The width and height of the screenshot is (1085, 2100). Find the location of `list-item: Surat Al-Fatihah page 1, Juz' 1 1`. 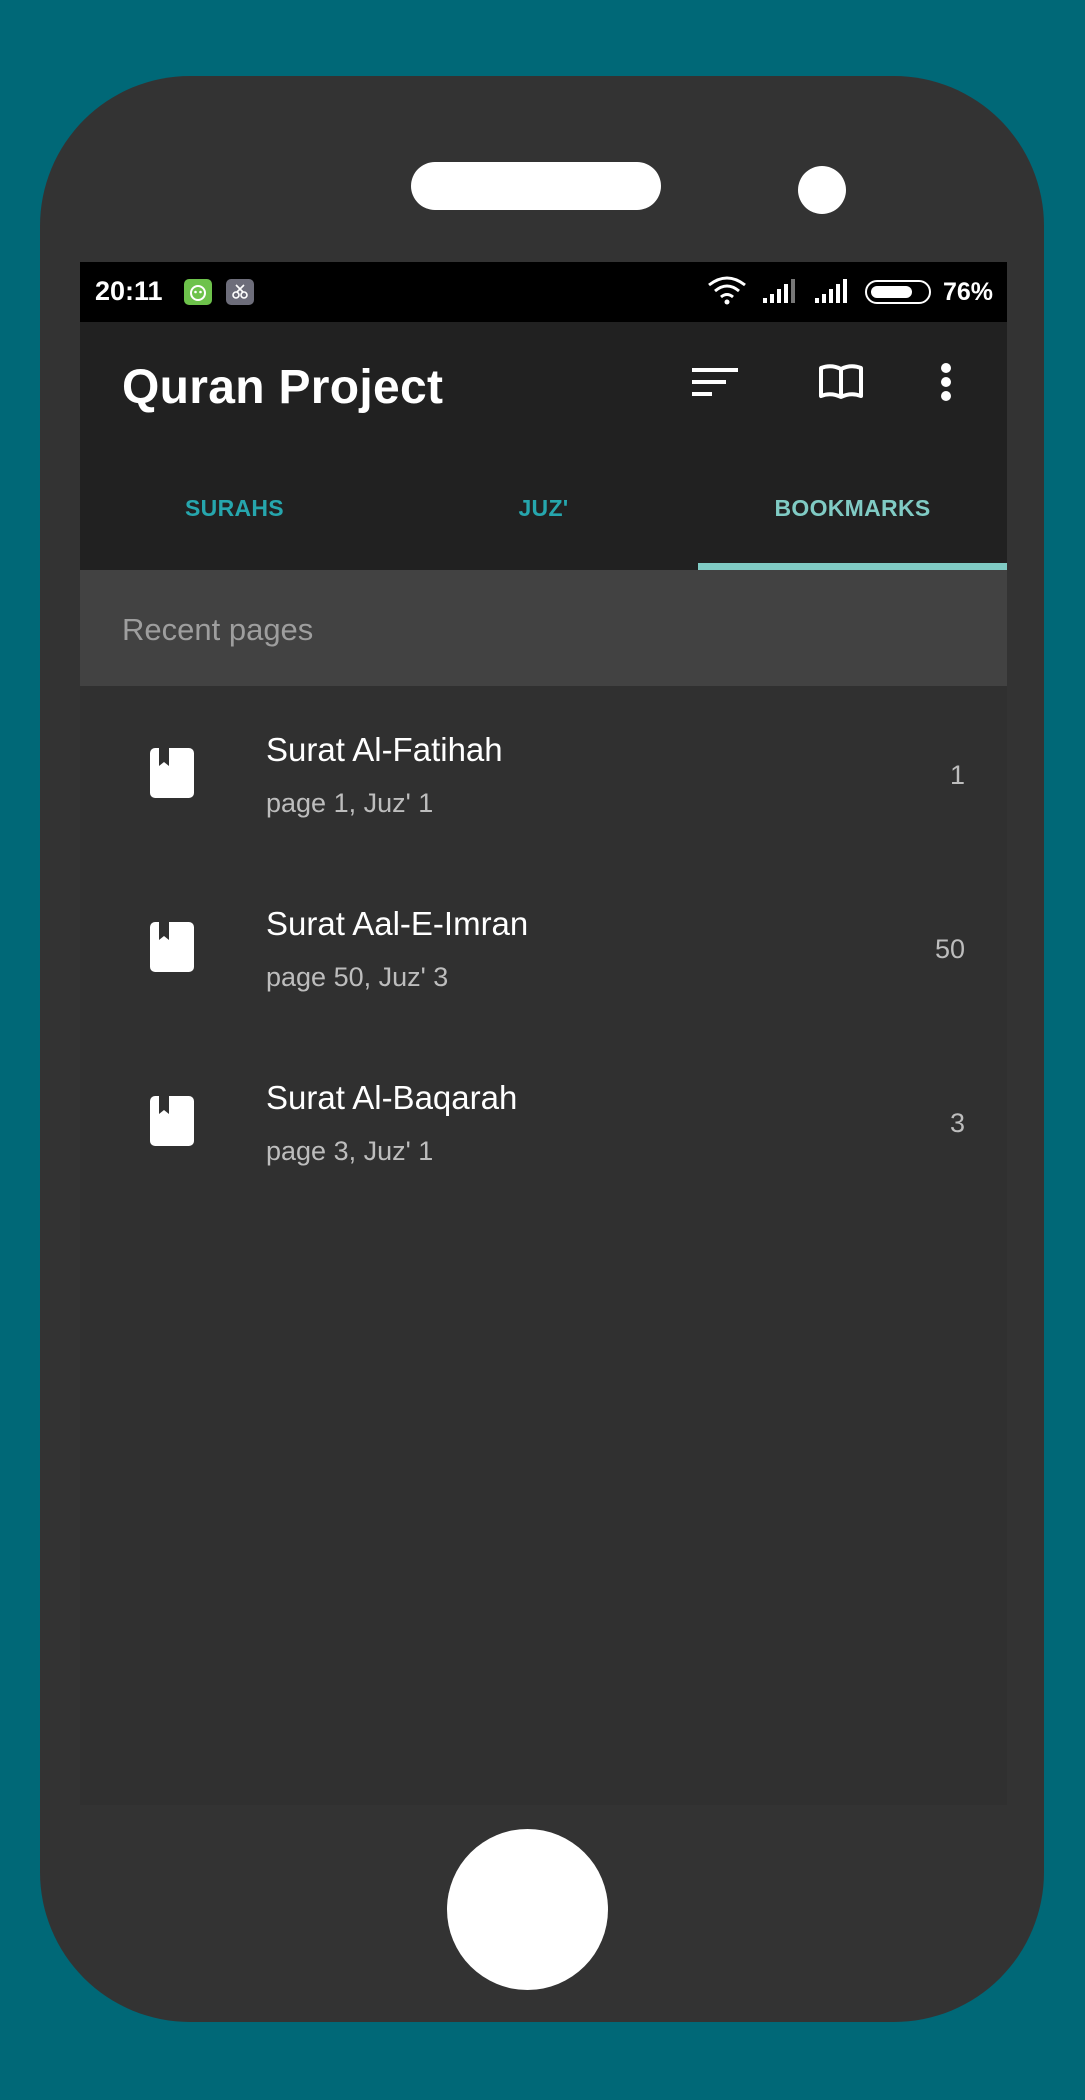

list-item: Surat Al-Fatihah page 1, Juz' 1 1 is located at coordinates (543, 773).